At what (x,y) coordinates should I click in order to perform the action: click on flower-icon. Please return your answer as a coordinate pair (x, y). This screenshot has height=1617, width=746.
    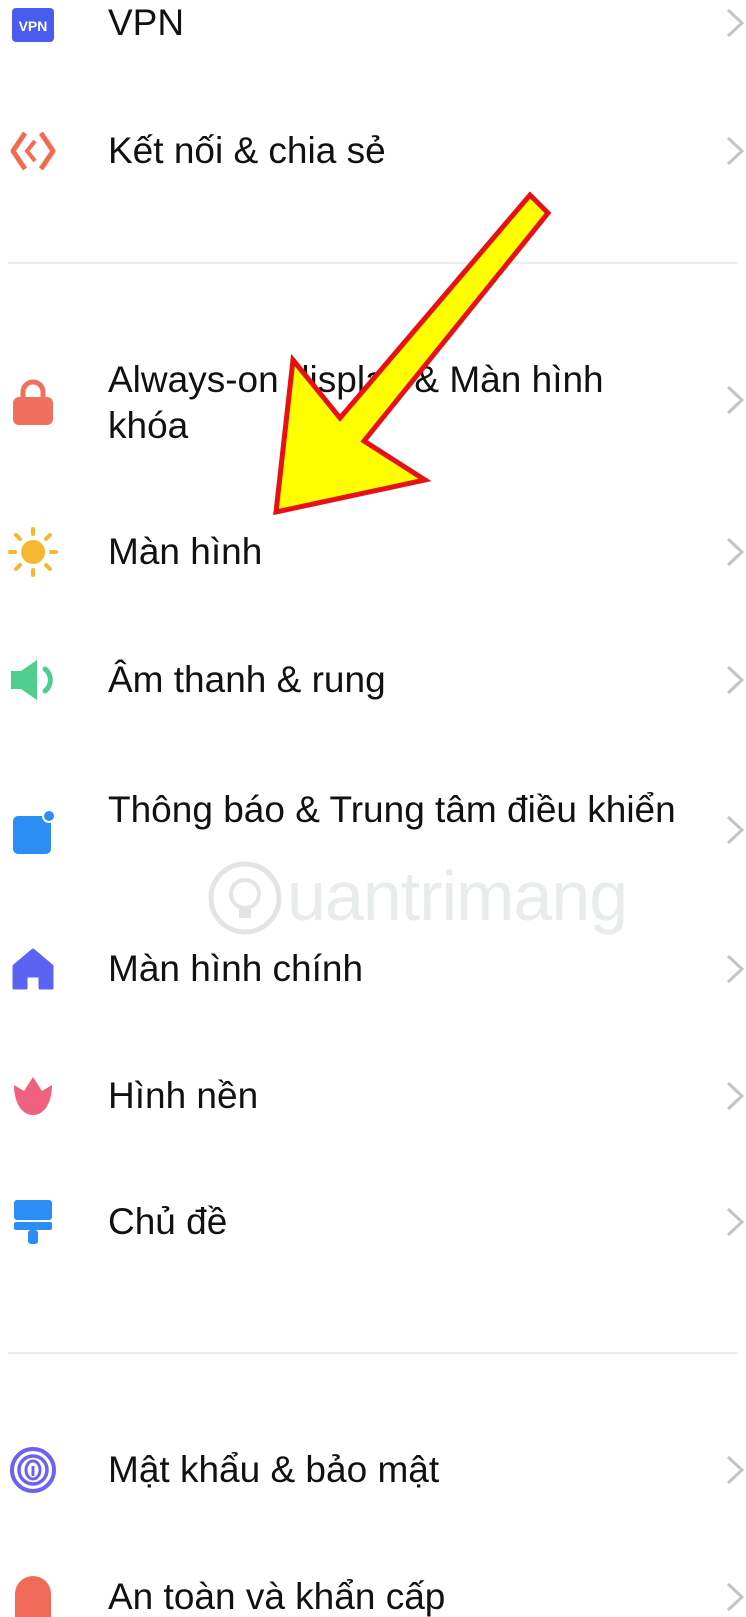
    Looking at the image, I should click on (33, 1096).